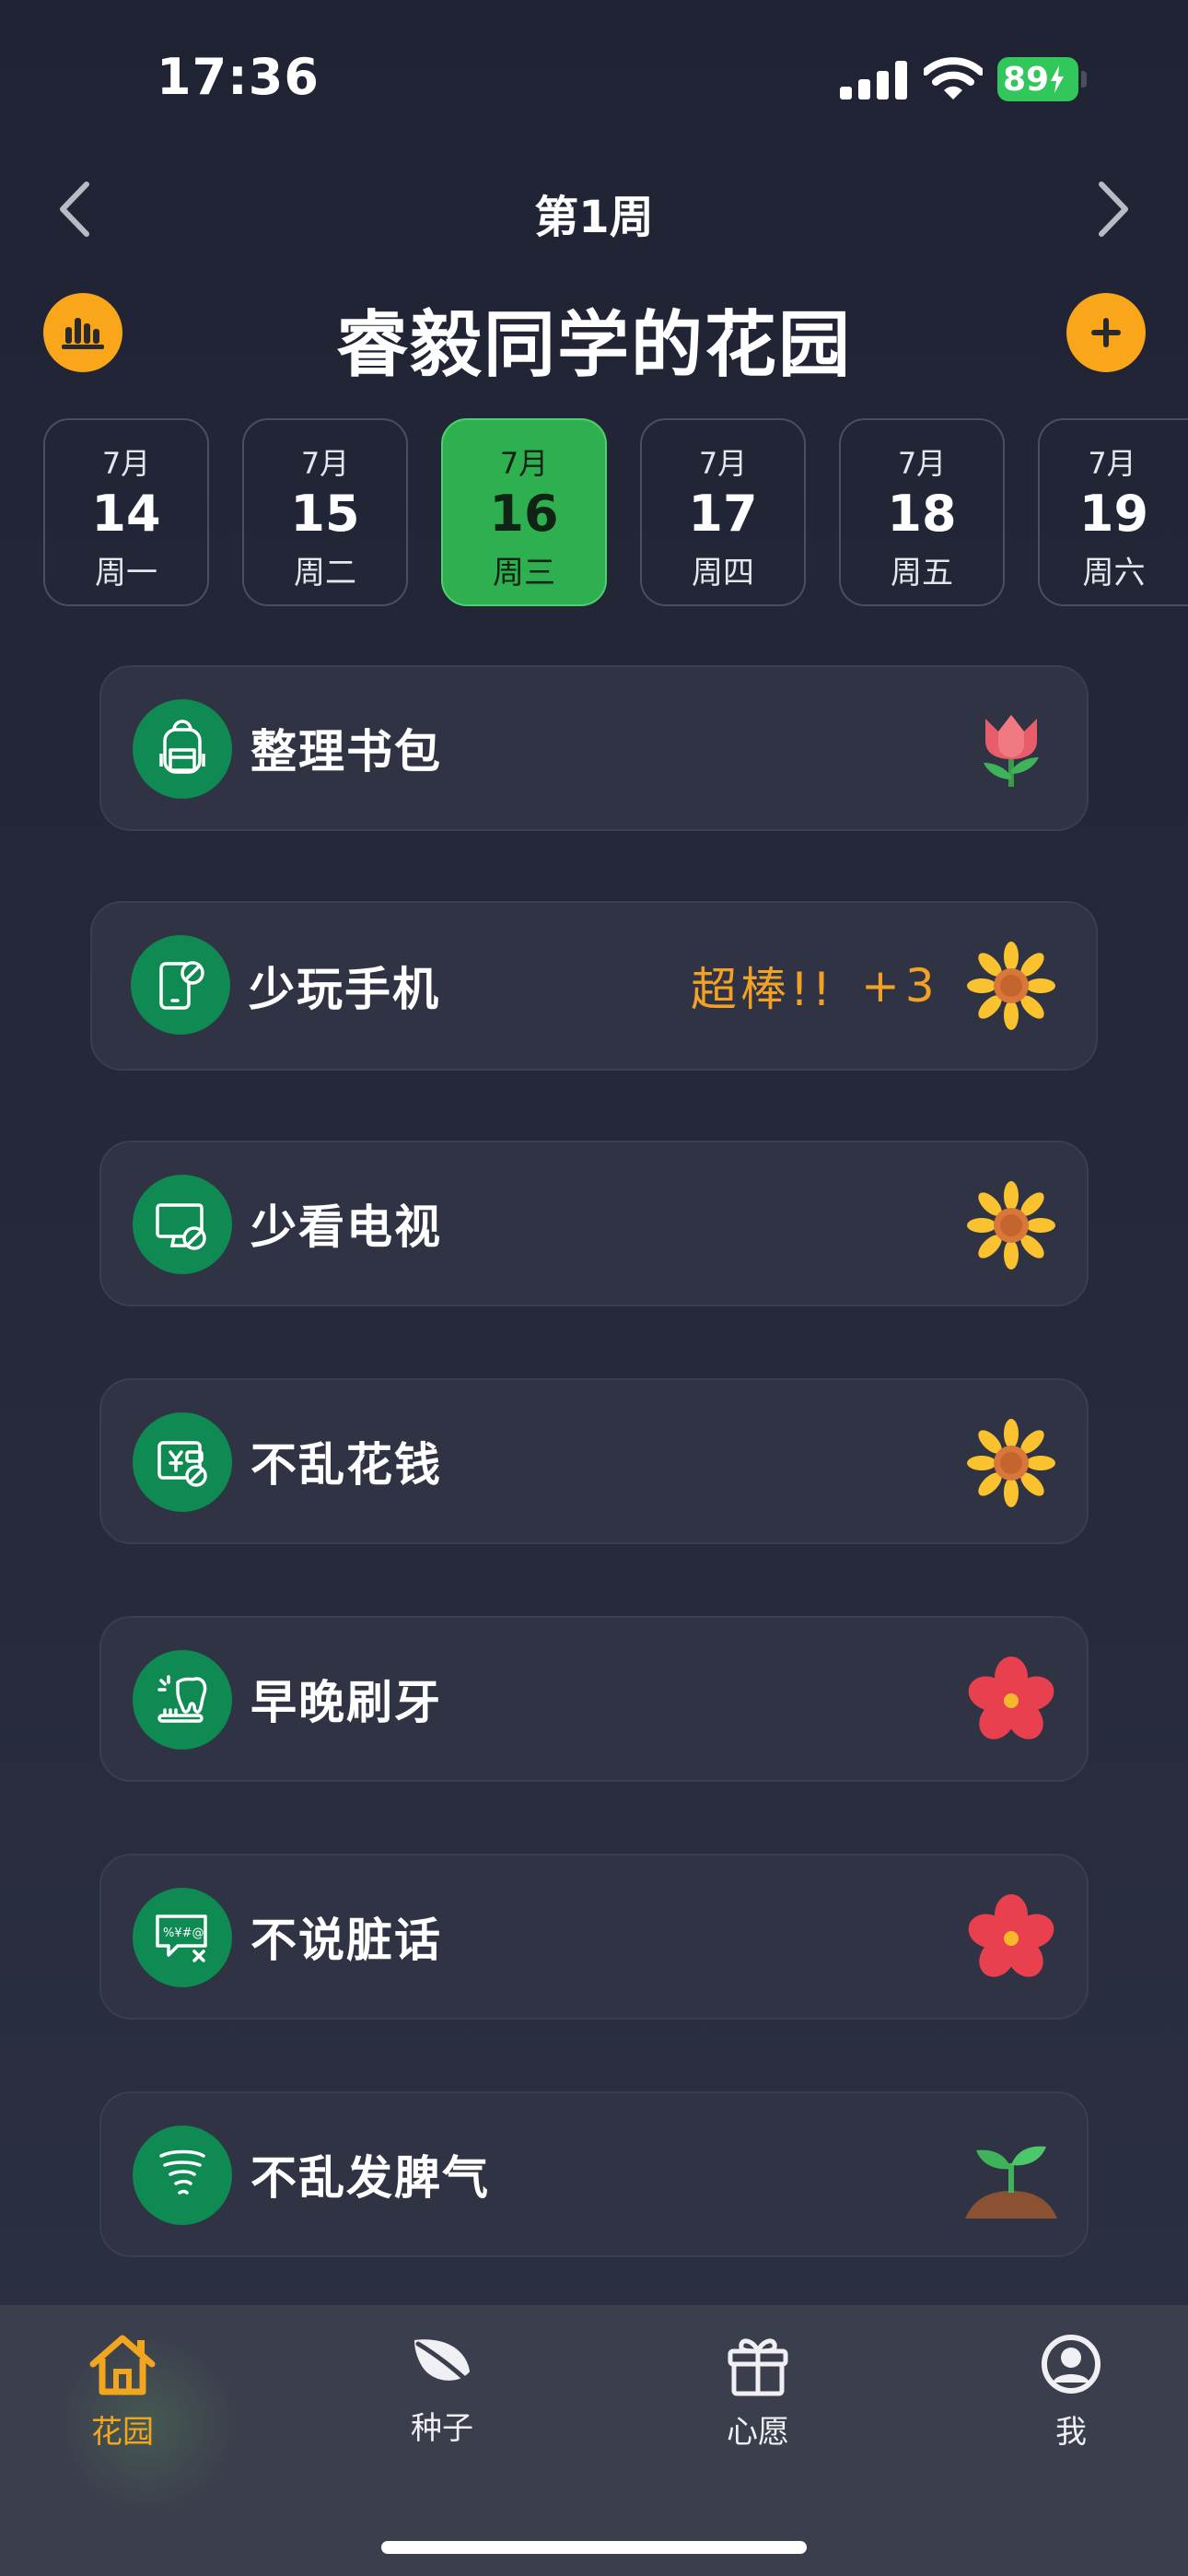 The image size is (1188, 2576). Describe the element at coordinates (1071, 2364) in the screenshot. I see `profile-icon` at that location.